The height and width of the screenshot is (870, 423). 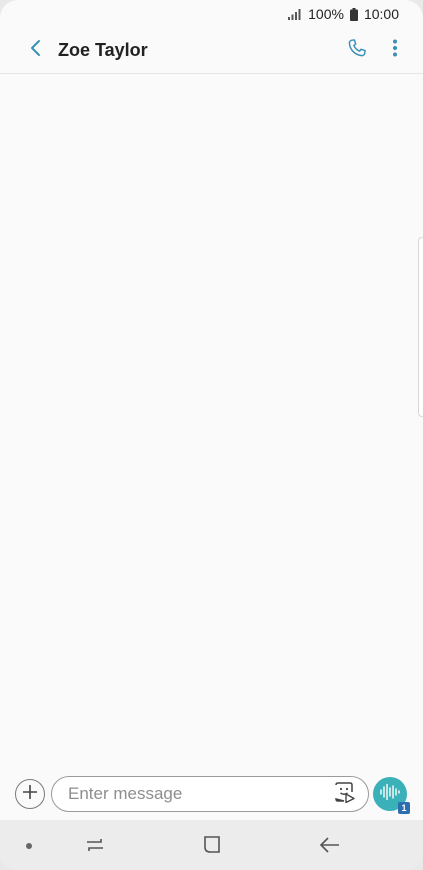 I want to click on more-vert-icon, so click(x=395, y=50).